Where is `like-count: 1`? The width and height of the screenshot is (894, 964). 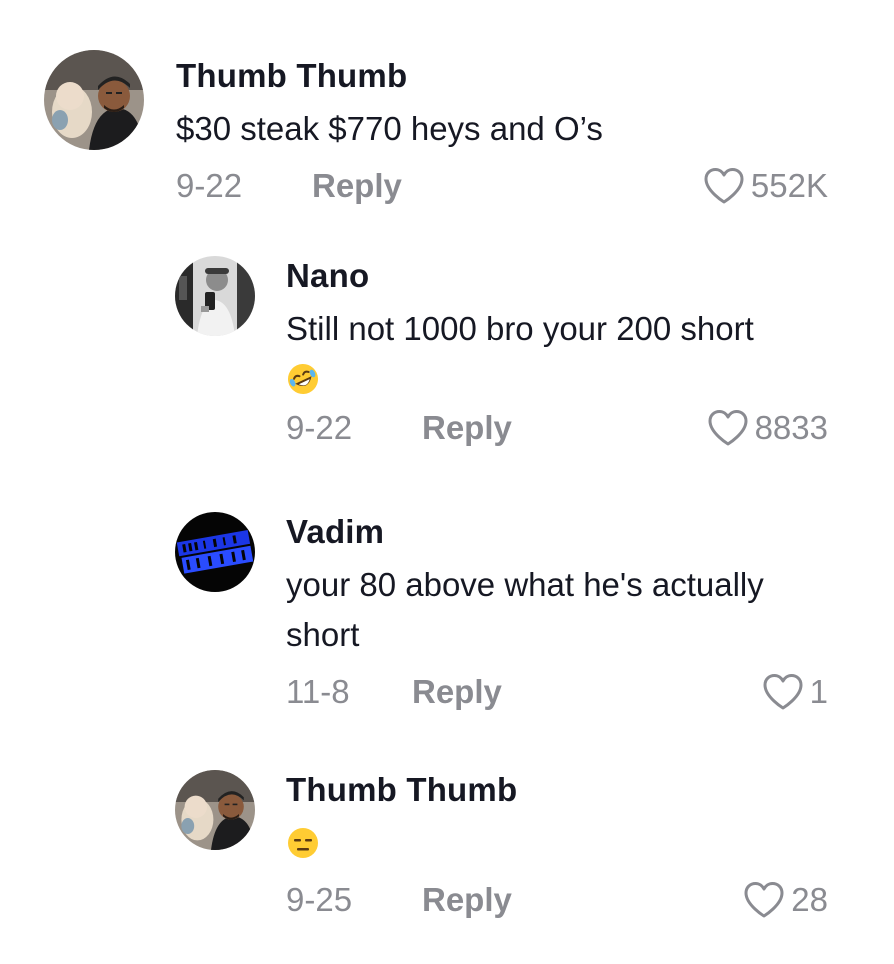
like-count: 1 is located at coordinates (818, 691).